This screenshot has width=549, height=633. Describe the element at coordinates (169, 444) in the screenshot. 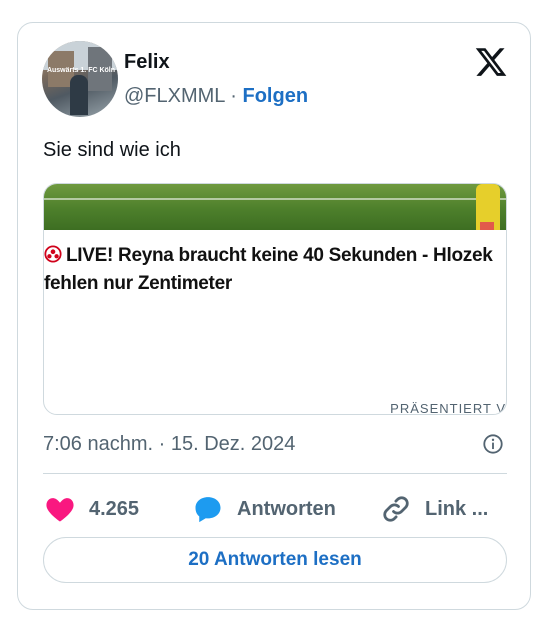

I see `tweet-timestamp: 7:06 nachm. · 15. Dez. 2024` at that location.